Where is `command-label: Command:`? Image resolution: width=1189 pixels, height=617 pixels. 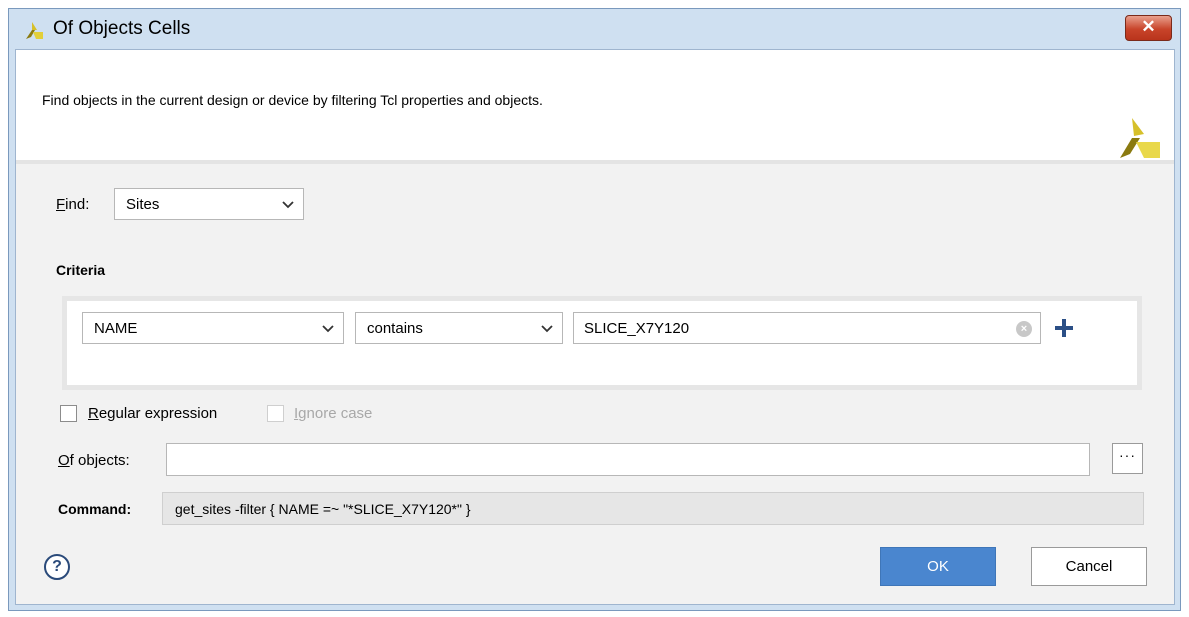 command-label: Command: is located at coordinates (95, 509).